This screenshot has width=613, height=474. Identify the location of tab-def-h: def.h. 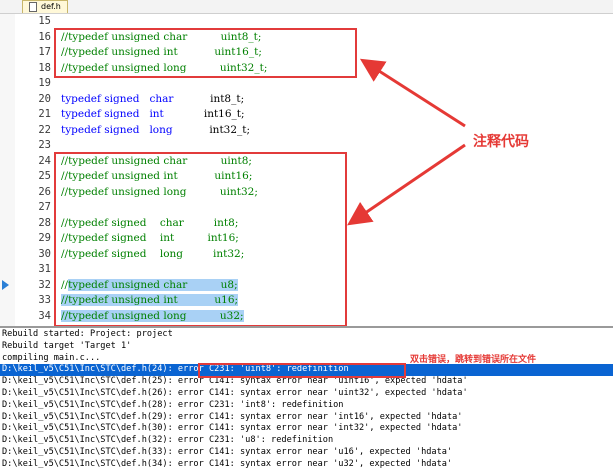
(45, 6).